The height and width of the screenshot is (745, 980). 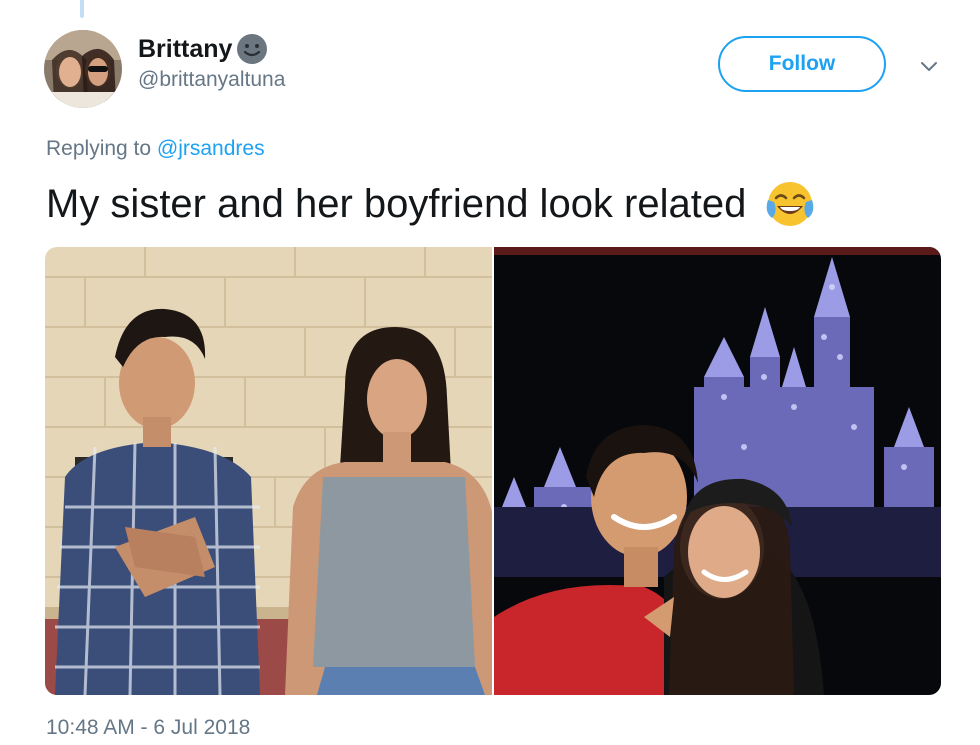 What do you see at coordinates (148, 728) in the screenshot?
I see `tweet-timestamp: 10:48 AM - 6 Jul 2018` at bounding box center [148, 728].